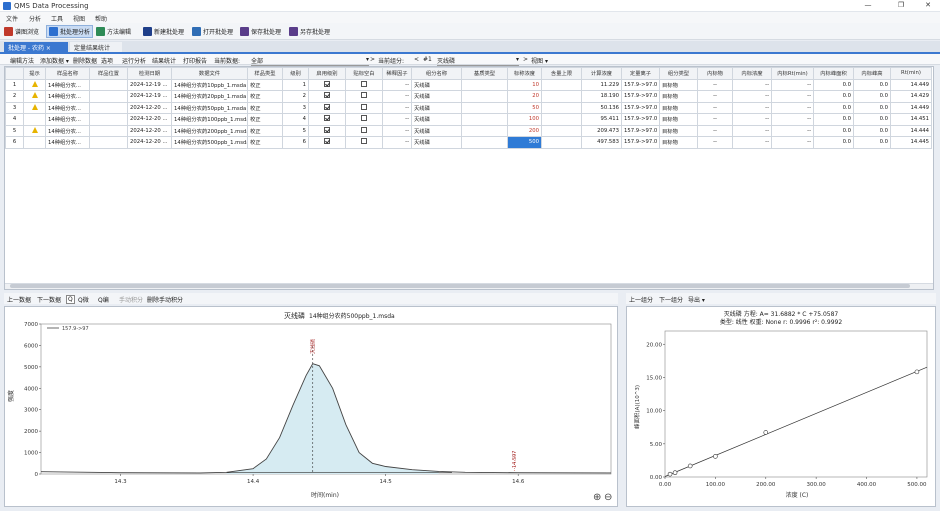  Describe the element at coordinates (911, 73) in the screenshot. I see `column-header: Rt(min)` at that location.